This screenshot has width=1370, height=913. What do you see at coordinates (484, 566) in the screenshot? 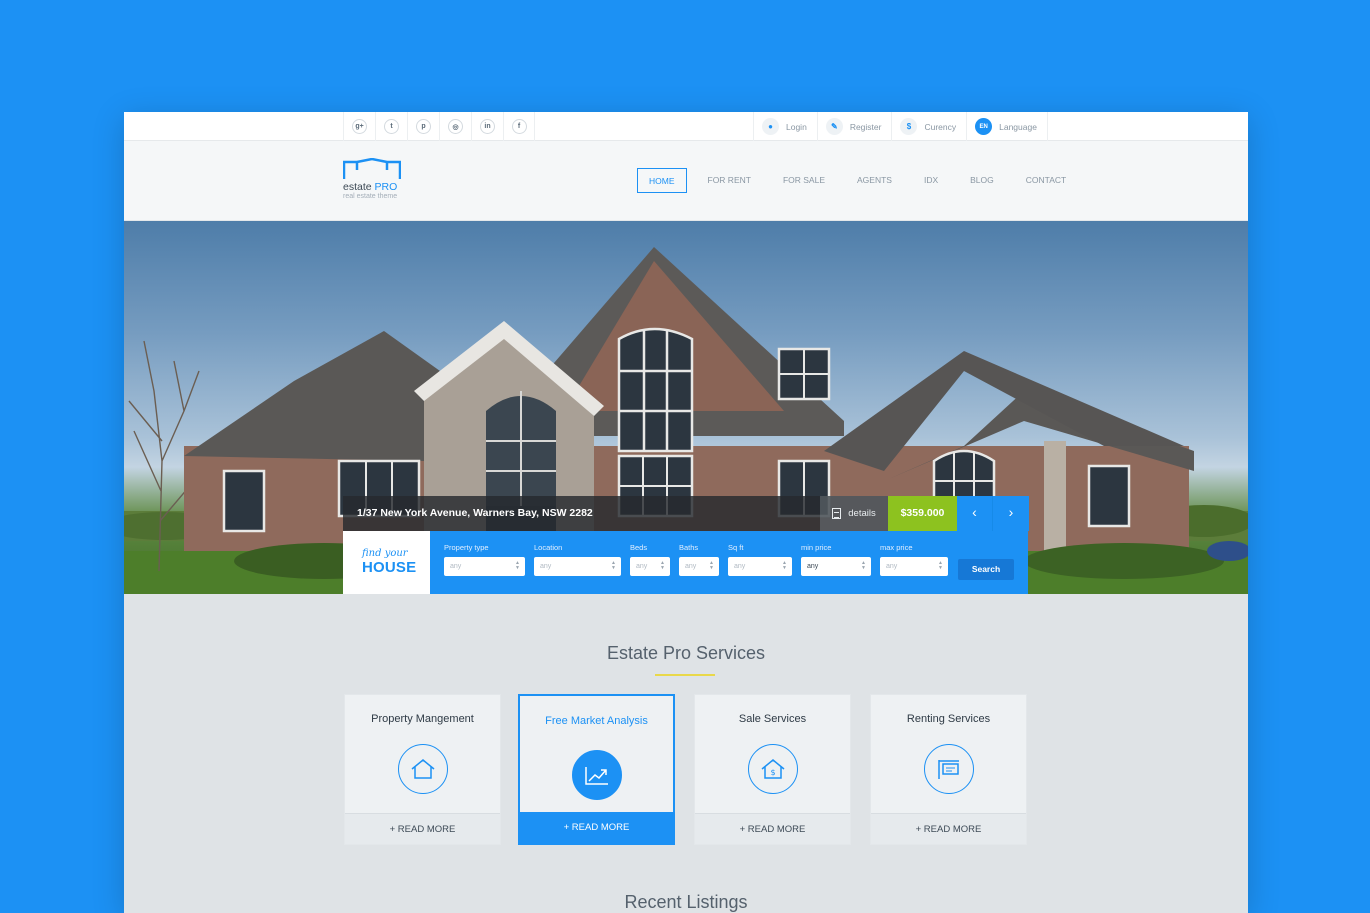
I see `property-type-select: any ▲ ▼` at bounding box center [484, 566].